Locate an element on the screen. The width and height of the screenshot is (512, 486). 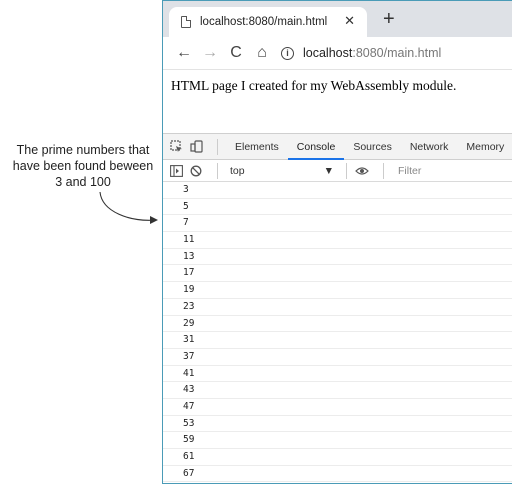
tab-network: Network is located at coordinates (429, 147).